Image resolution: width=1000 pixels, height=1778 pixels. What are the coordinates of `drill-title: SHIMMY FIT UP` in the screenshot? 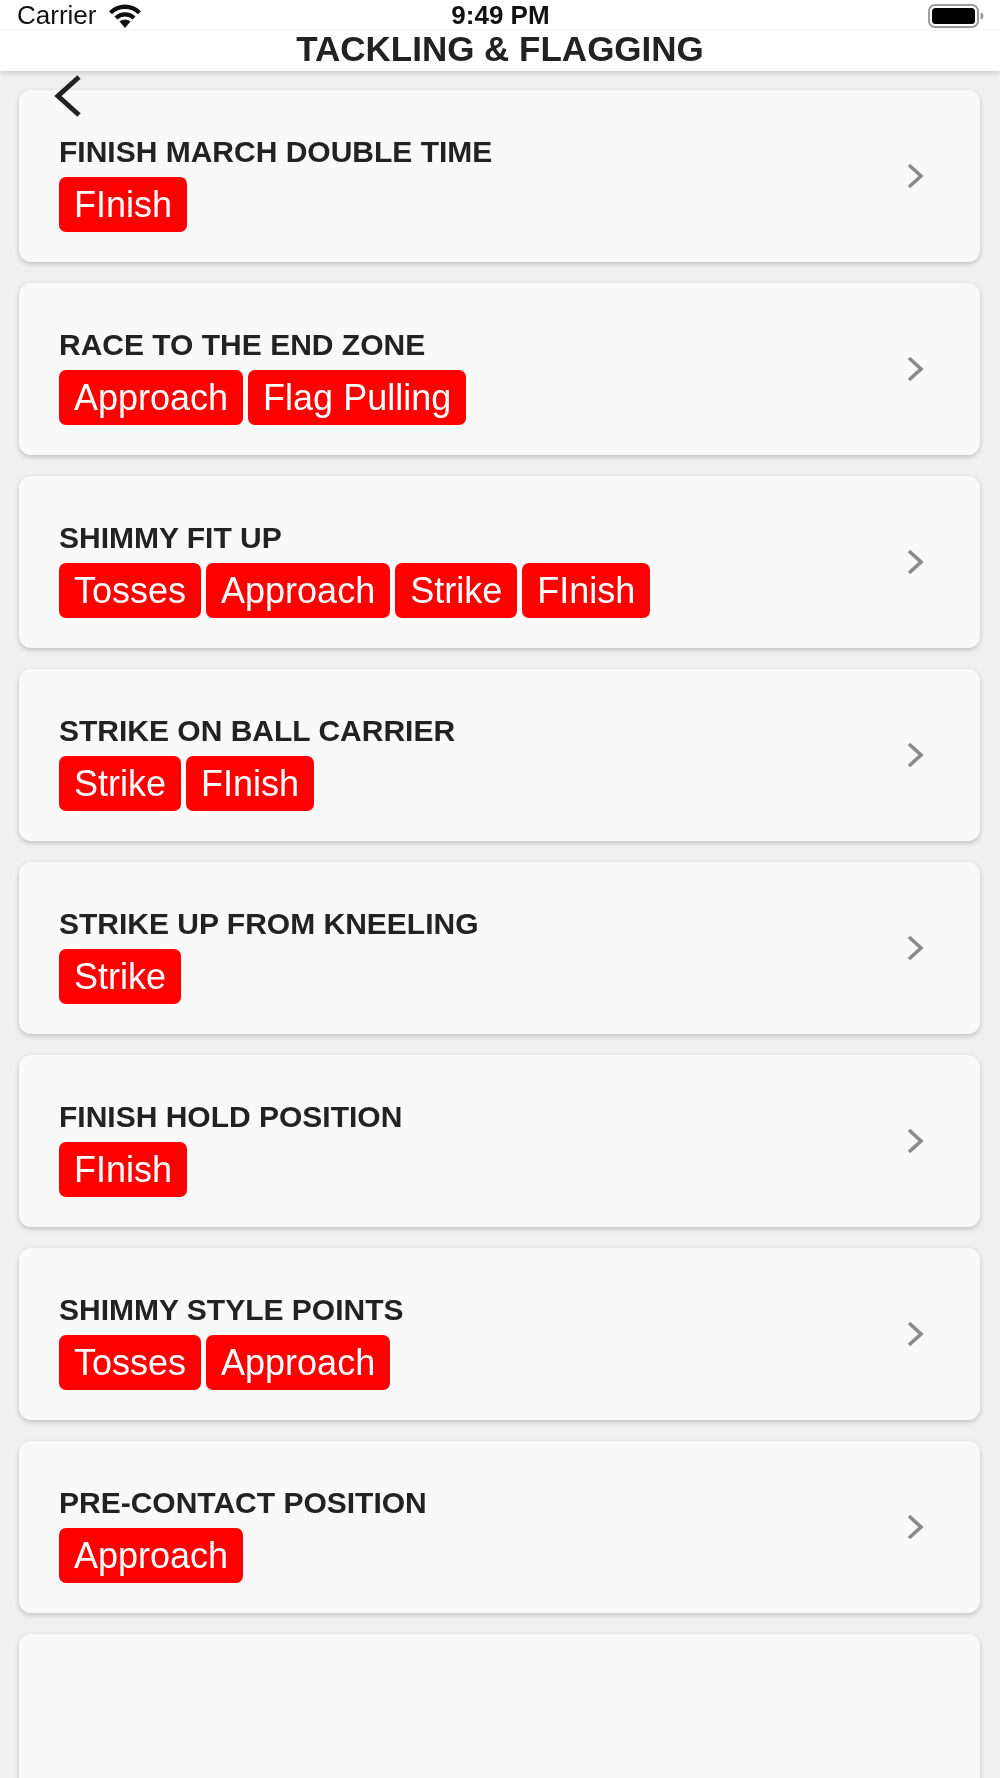 It's located at (170, 538).